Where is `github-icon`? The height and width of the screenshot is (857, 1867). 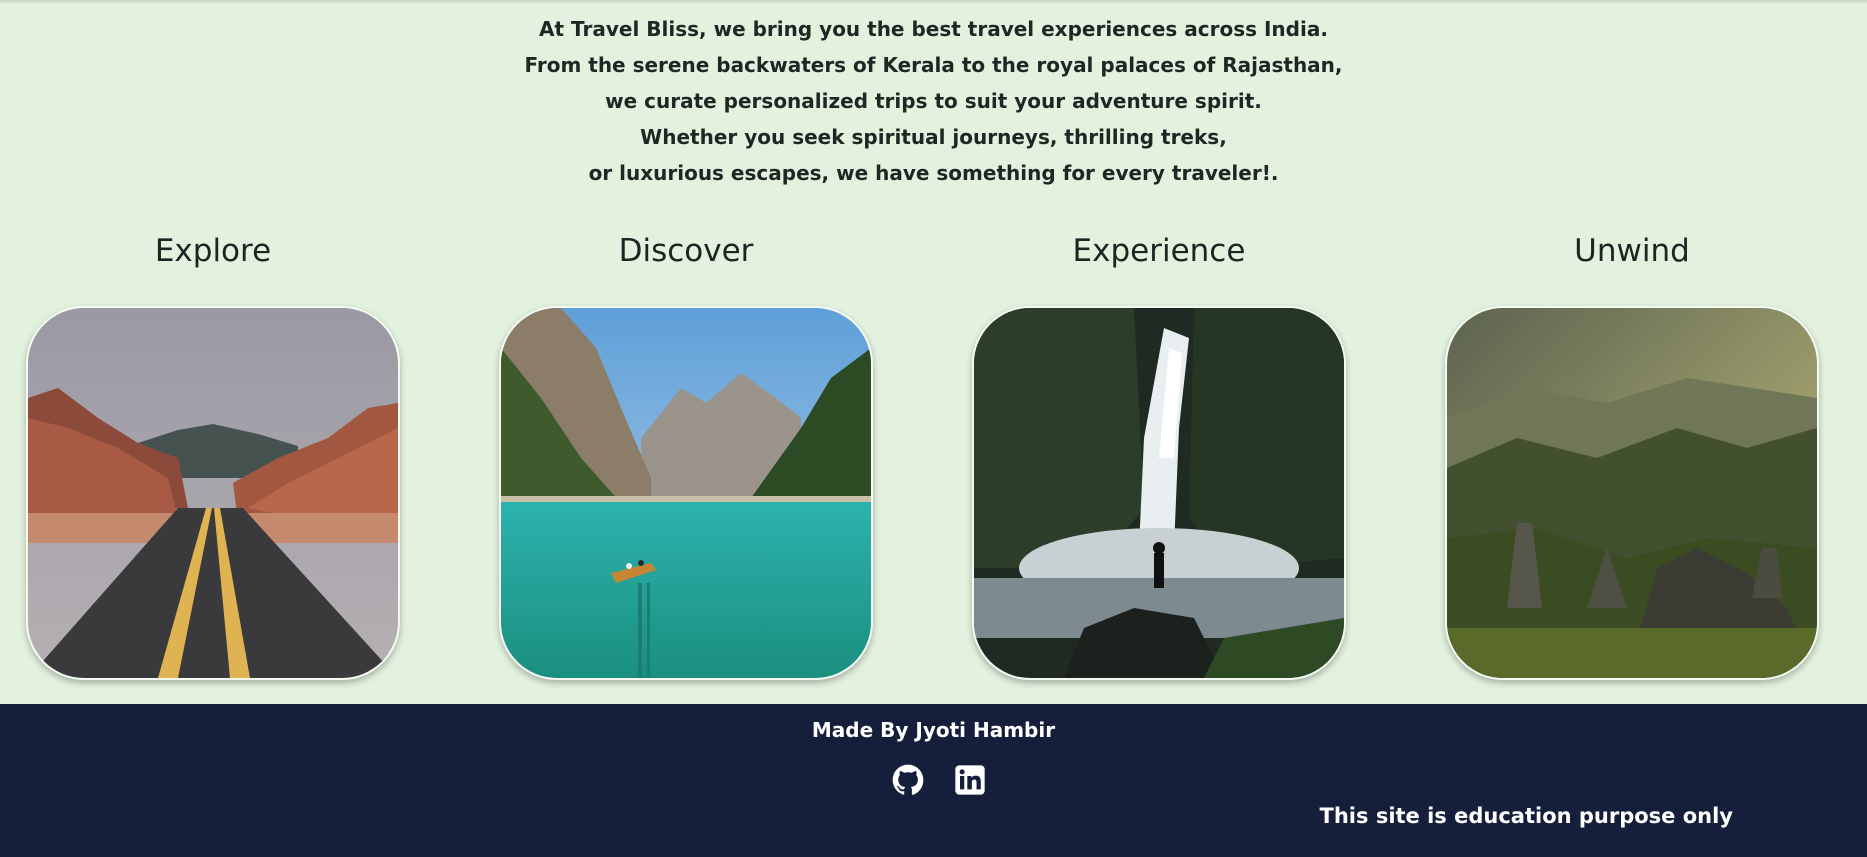
github-icon is located at coordinates (908, 780).